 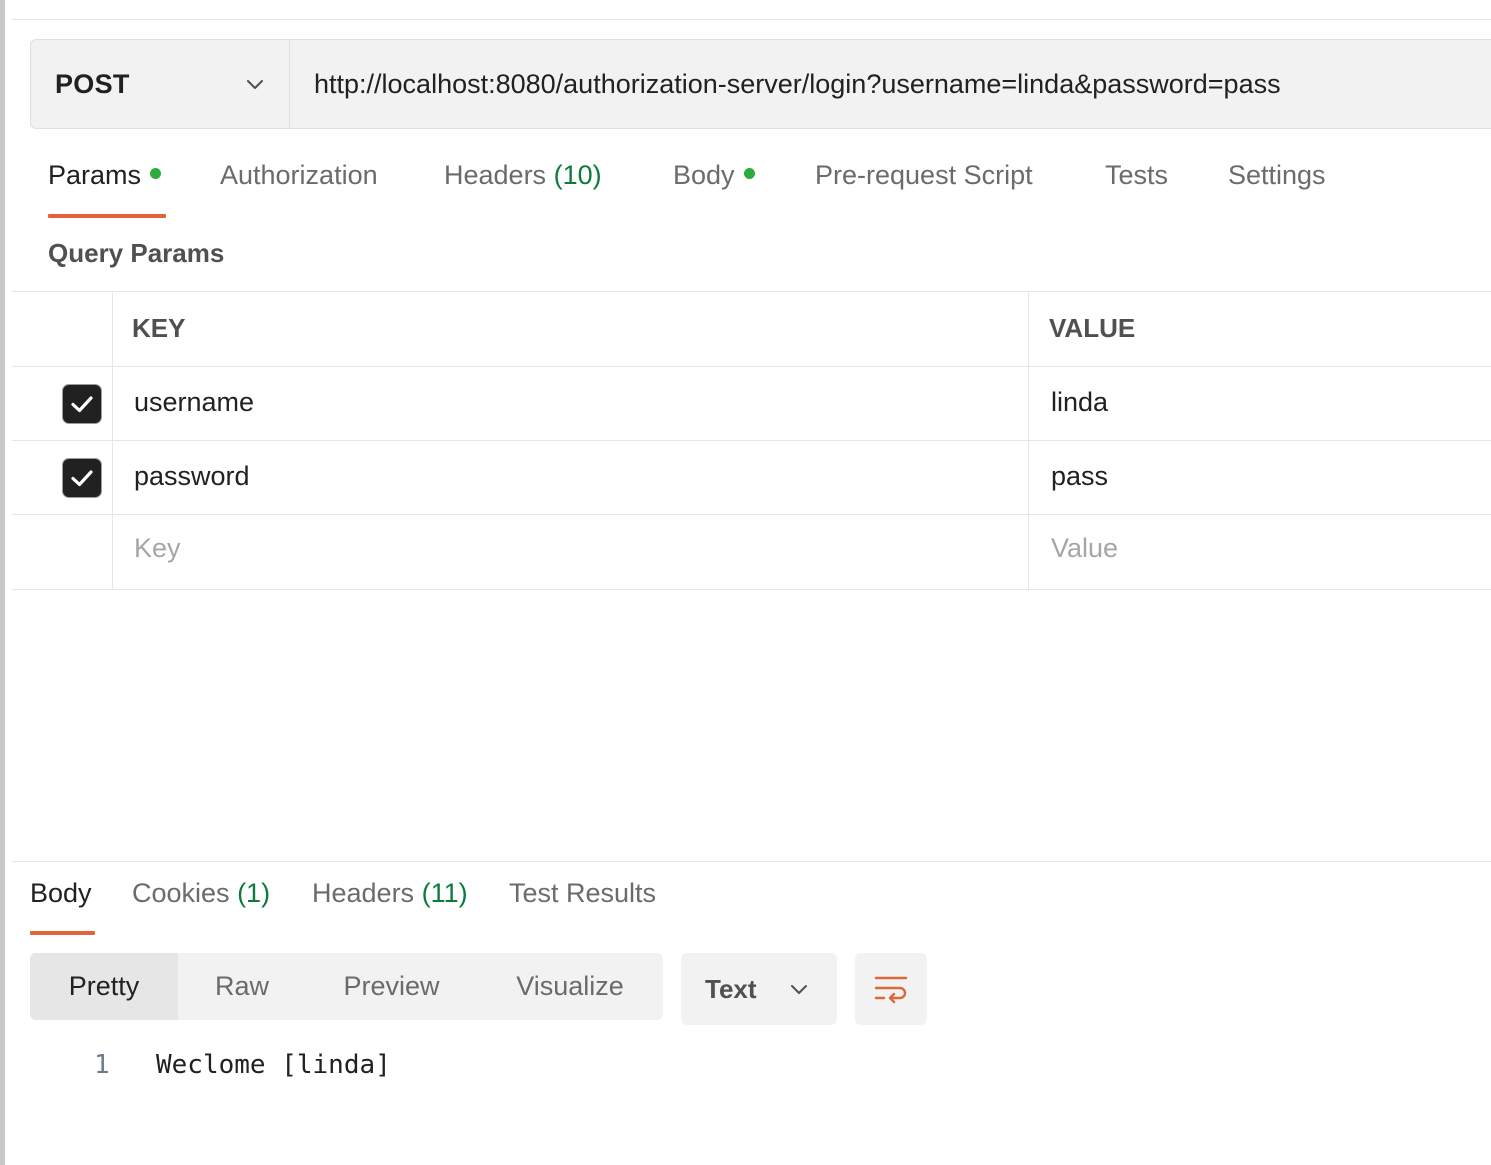 I want to click on tab-pre-request-script: Pre-request Script, so click(x=924, y=190).